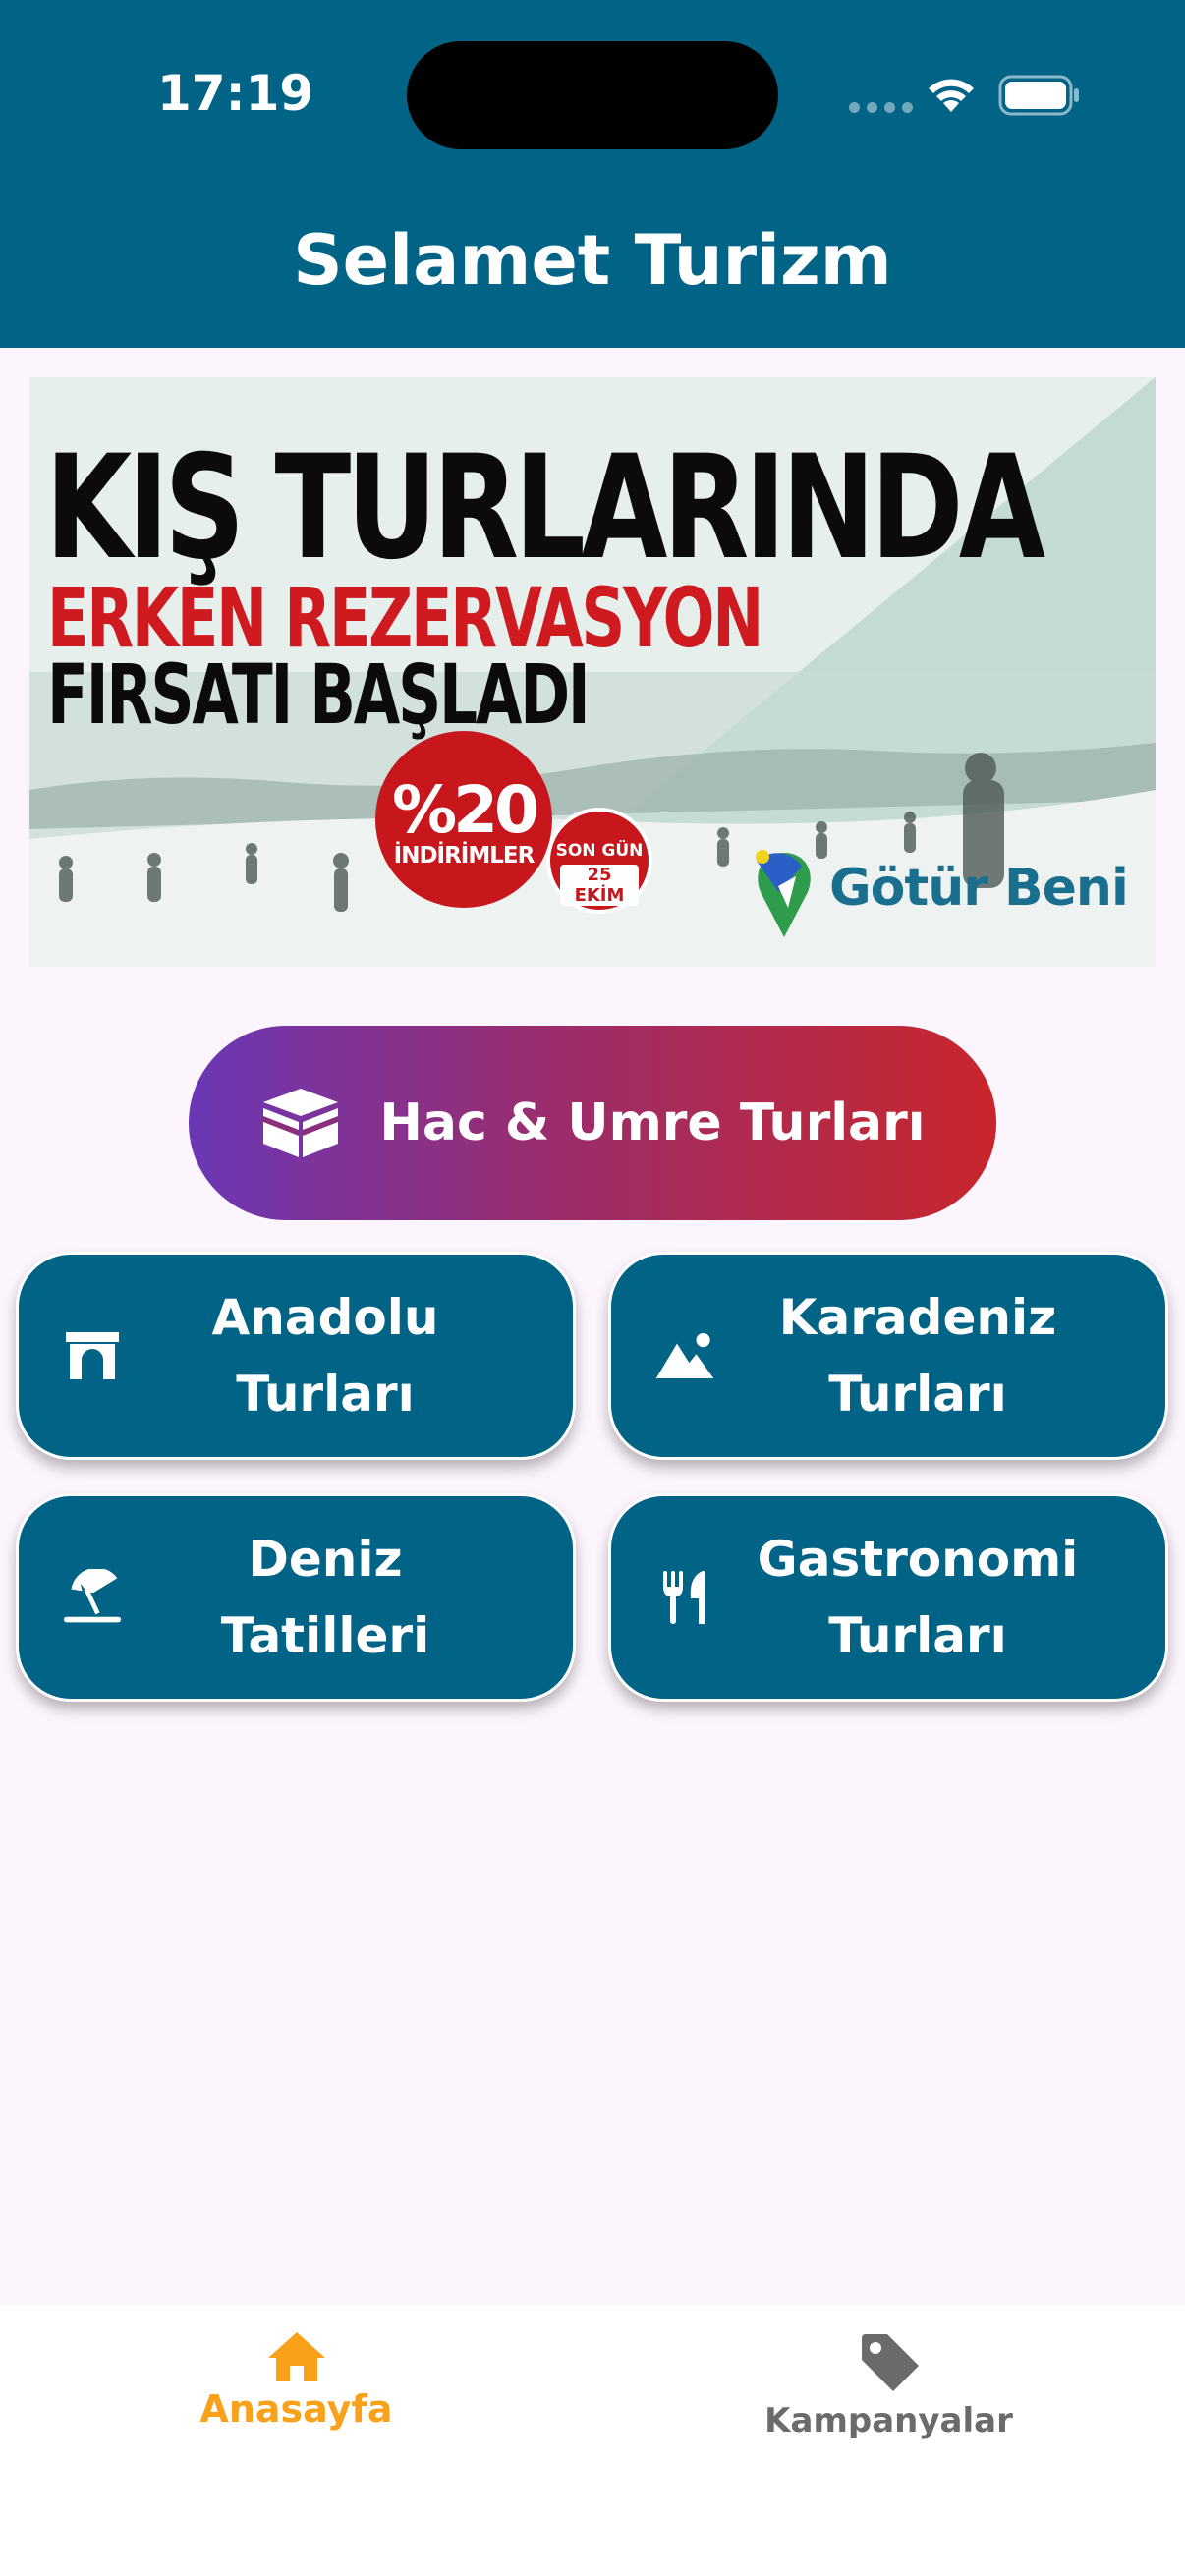 This screenshot has width=1185, height=2576. I want to click on battery-icon, so click(1038, 95).